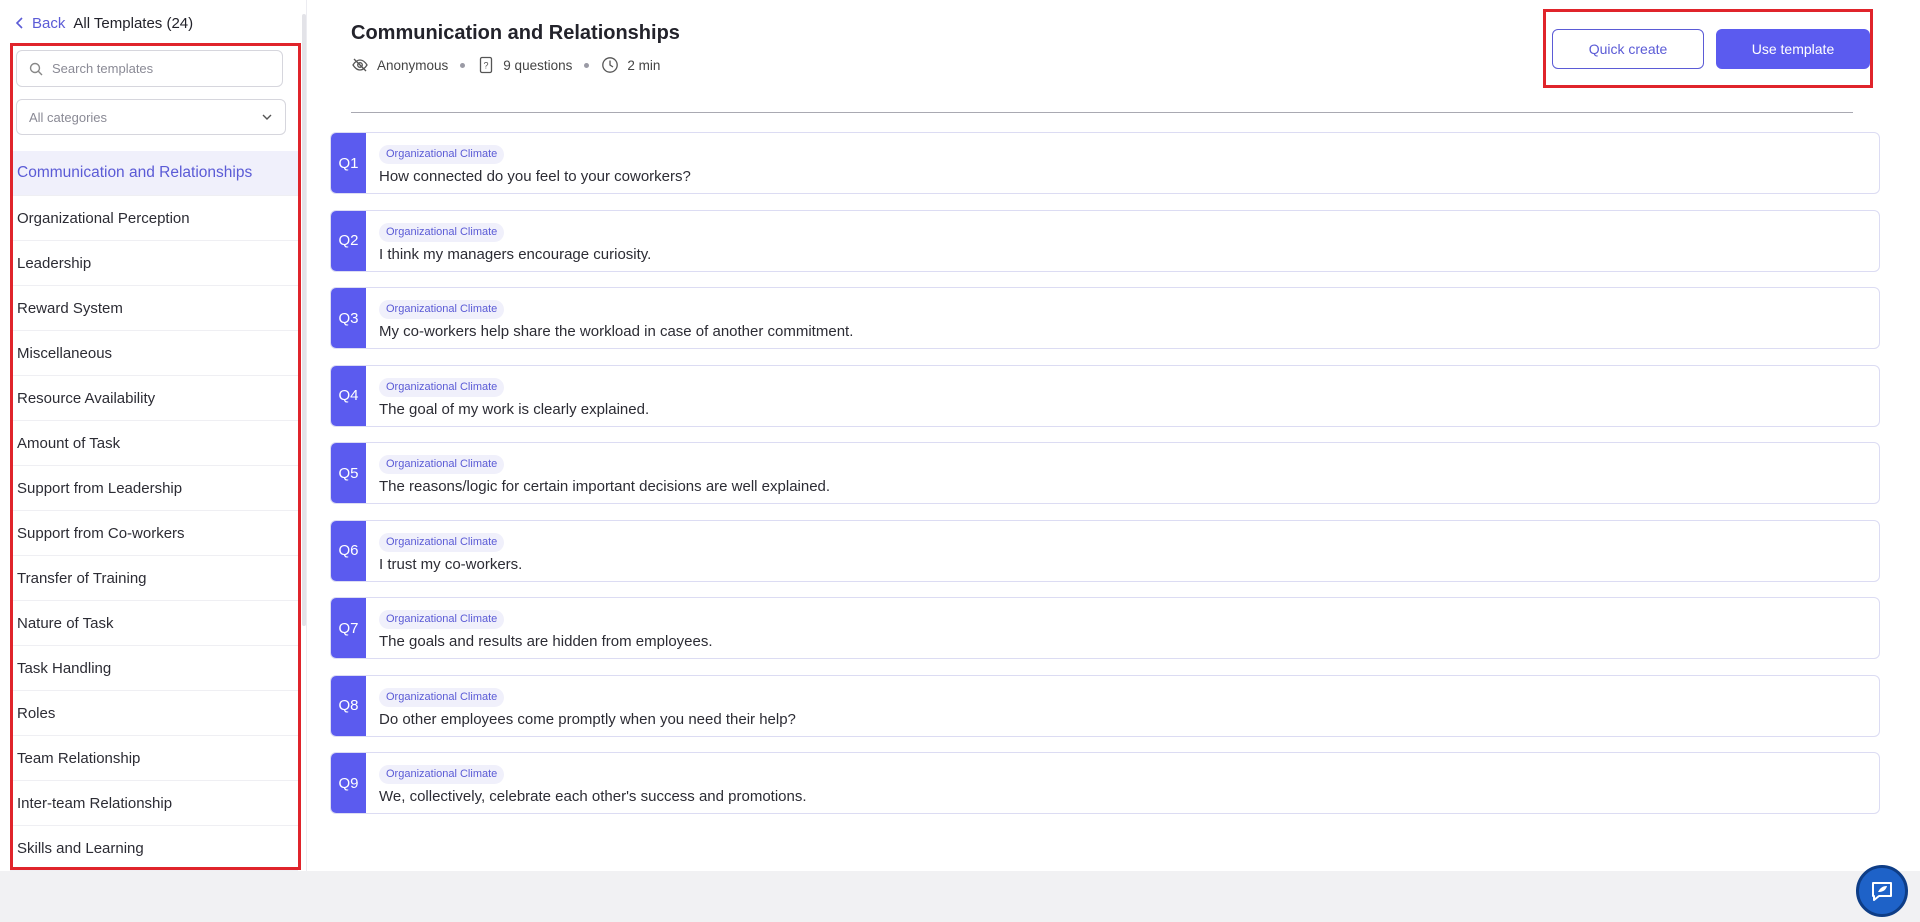 The image size is (1920, 922). What do you see at coordinates (49, 23) in the screenshot?
I see `back-label: Back` at bounding box center [49, 23].